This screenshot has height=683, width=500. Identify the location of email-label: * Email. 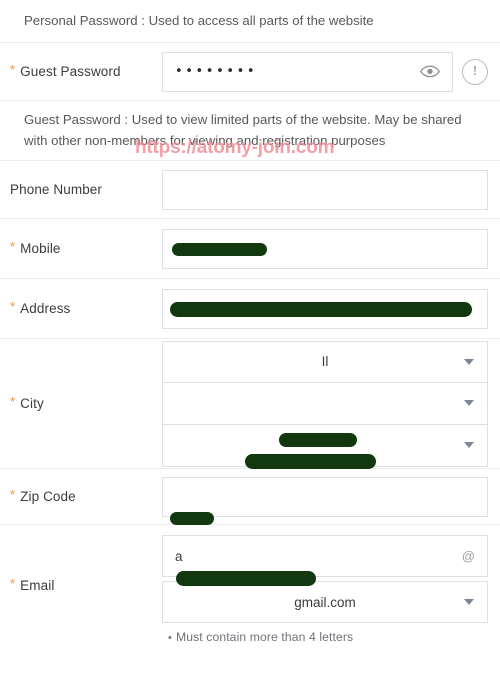
(32, 584).